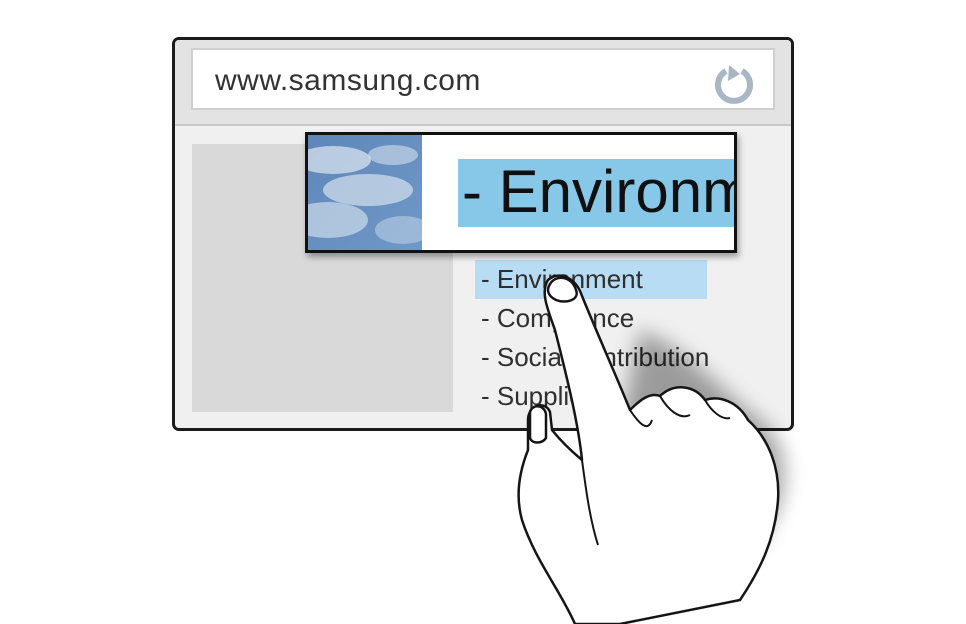  I want to click on magnifier-popup: - Environm, so click(521, 192).